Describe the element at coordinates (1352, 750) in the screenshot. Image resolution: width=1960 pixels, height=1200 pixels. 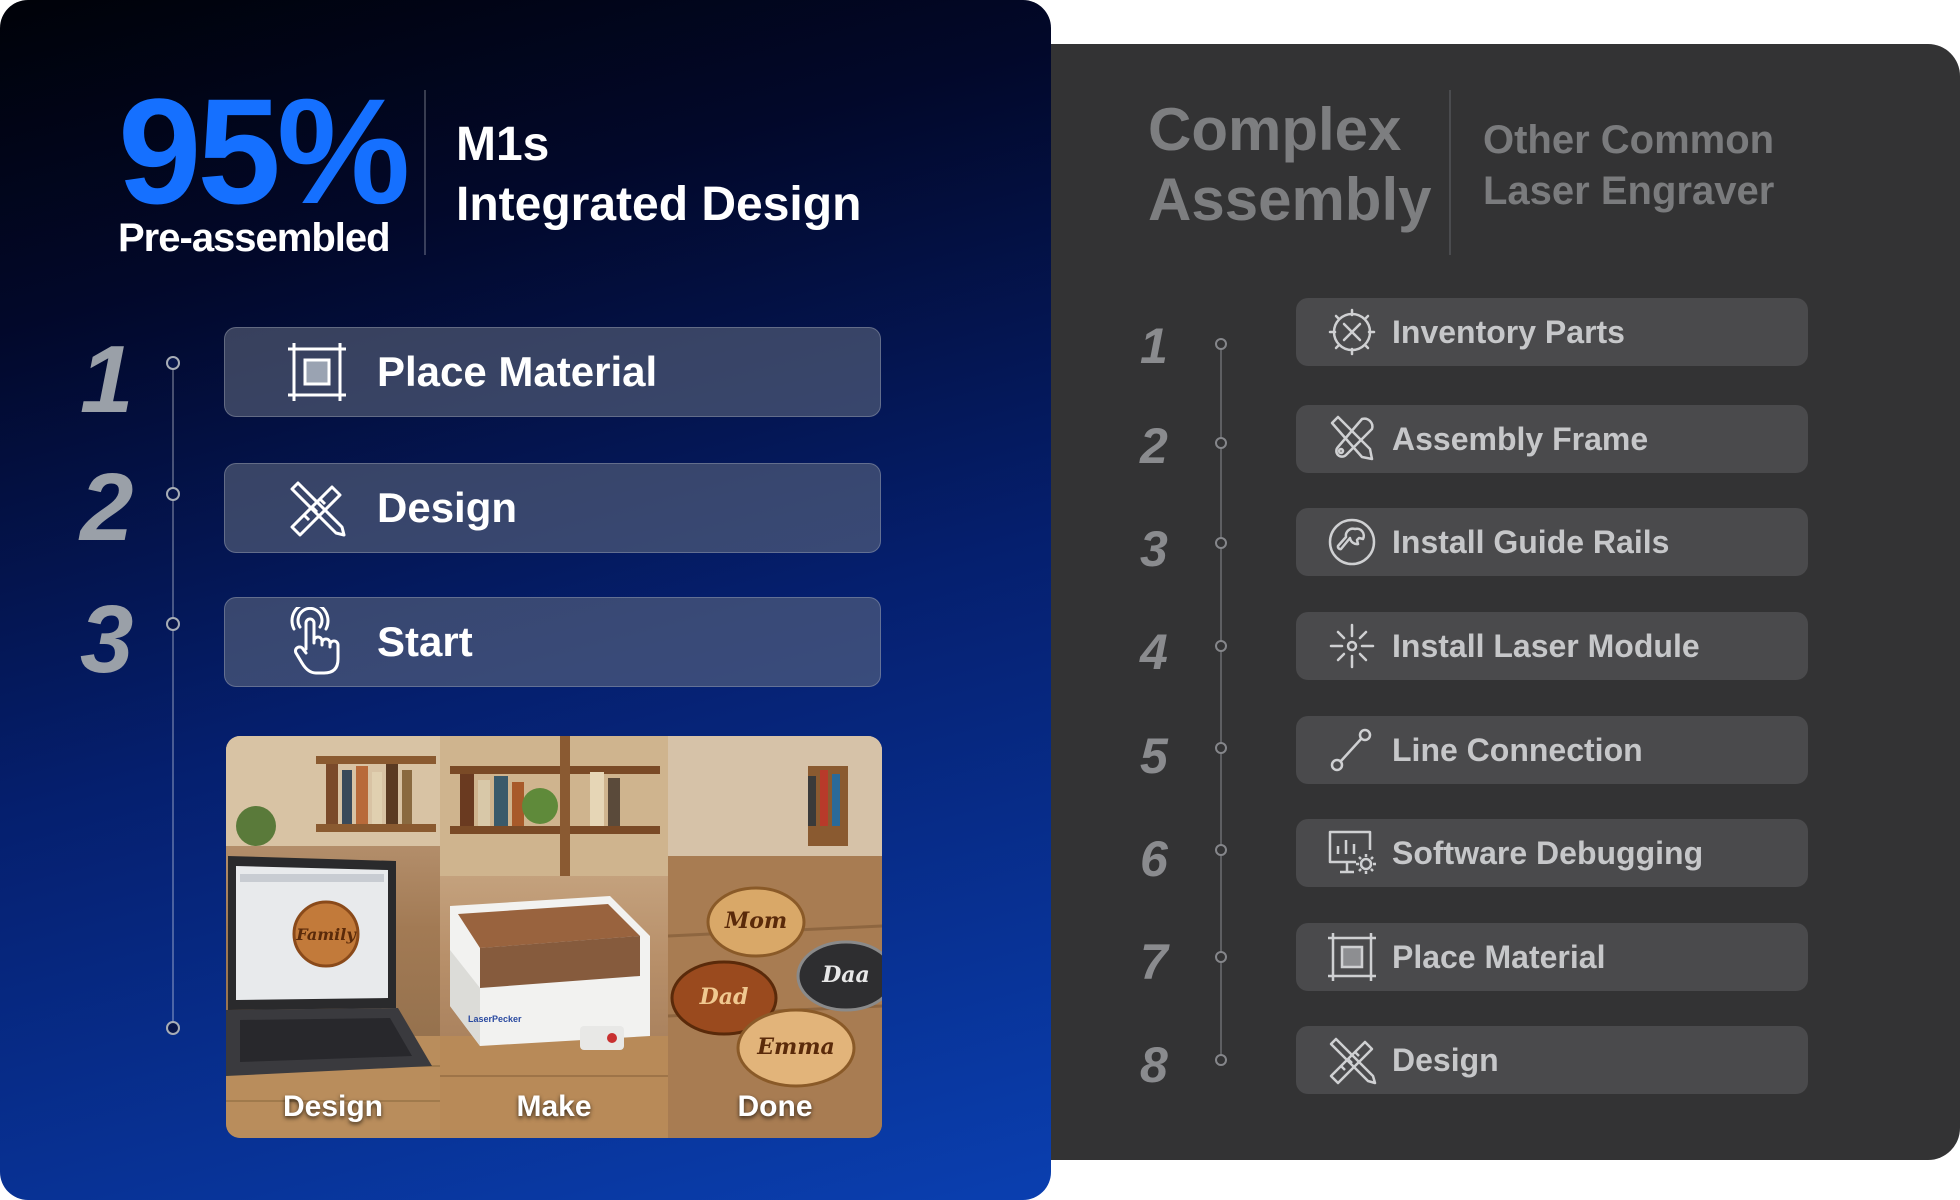
I see `line-node-icon` at that location.